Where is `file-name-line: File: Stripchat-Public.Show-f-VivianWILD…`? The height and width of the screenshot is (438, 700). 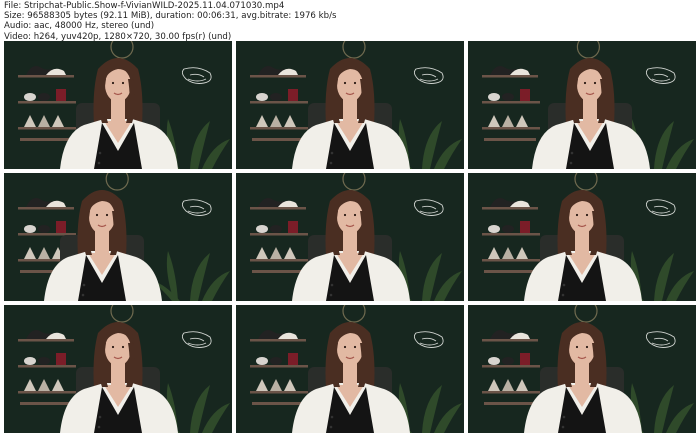 file-name-line: File: Stripchat-Public.Show-f-VivianWILD… is located at coordinates (144, 6).